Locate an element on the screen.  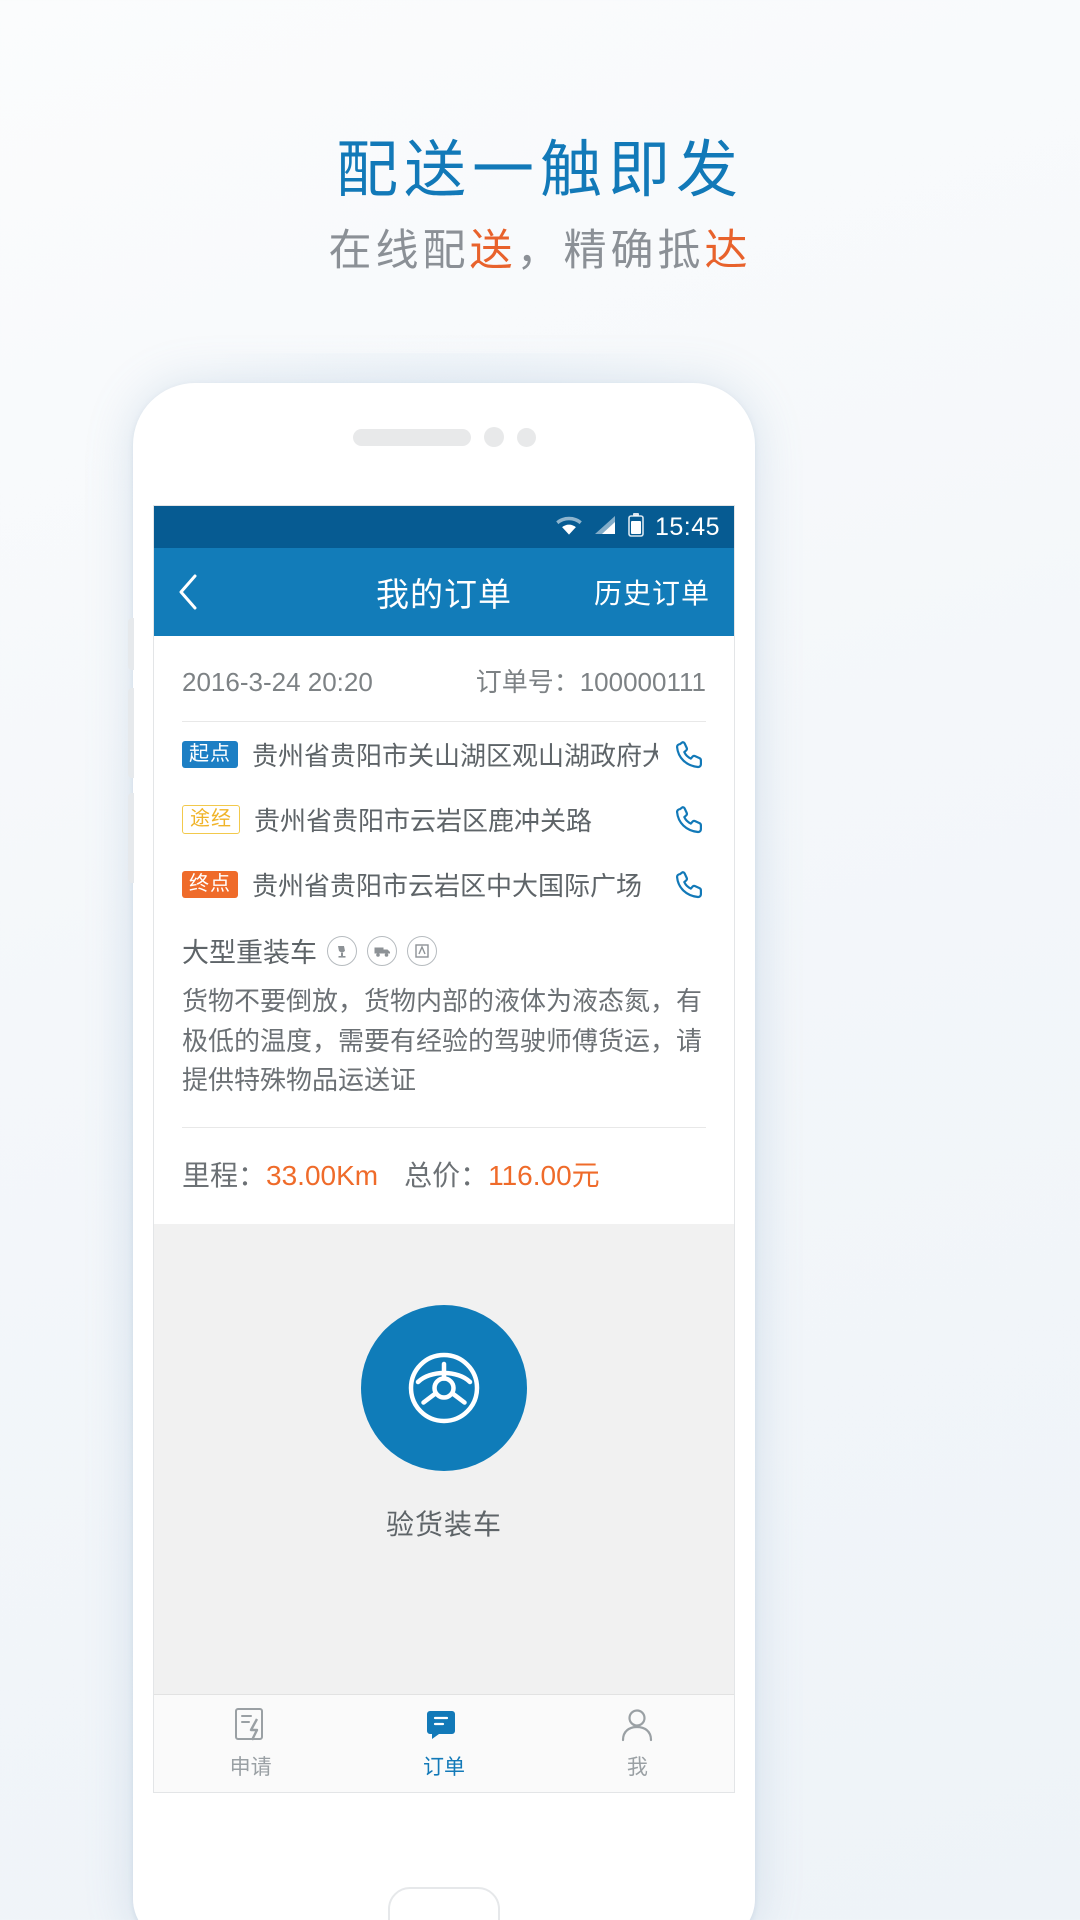
tab-apply: 申请 is located at coordinates (250, 1743).